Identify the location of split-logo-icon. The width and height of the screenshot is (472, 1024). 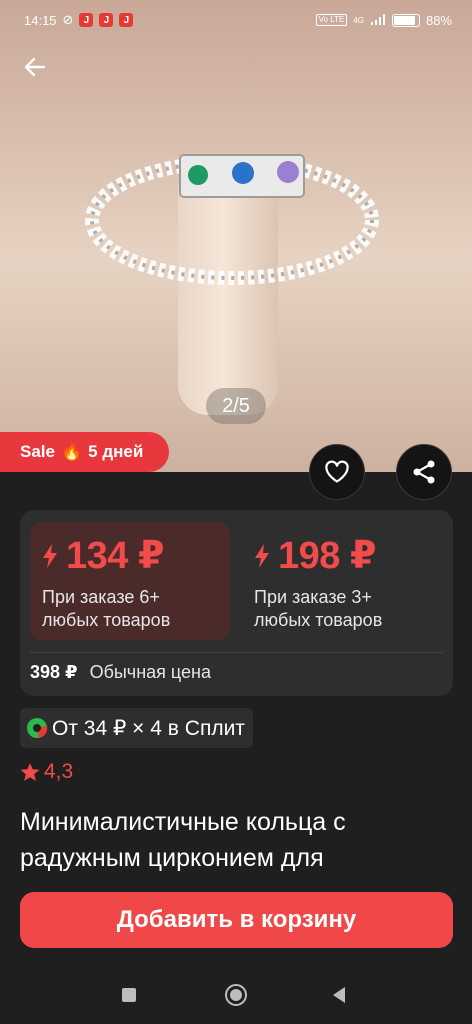
(37, 728).